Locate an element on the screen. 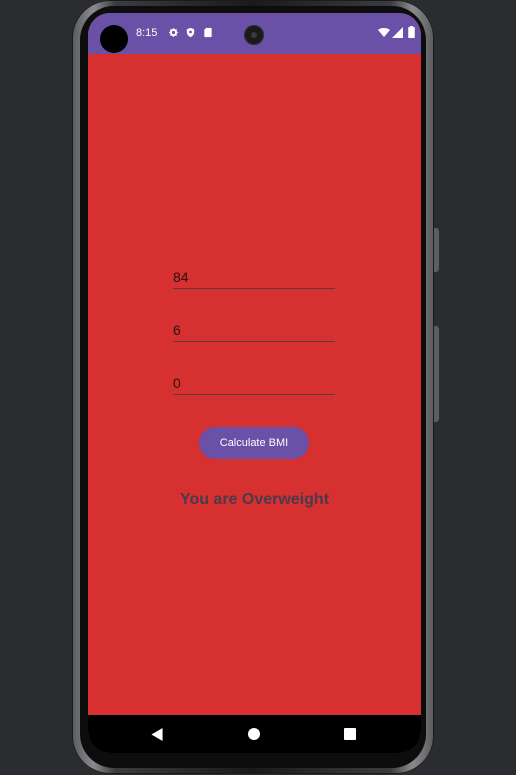 This screenshot has width=516, height=775. front-camera is located at coordinates (254, 35).